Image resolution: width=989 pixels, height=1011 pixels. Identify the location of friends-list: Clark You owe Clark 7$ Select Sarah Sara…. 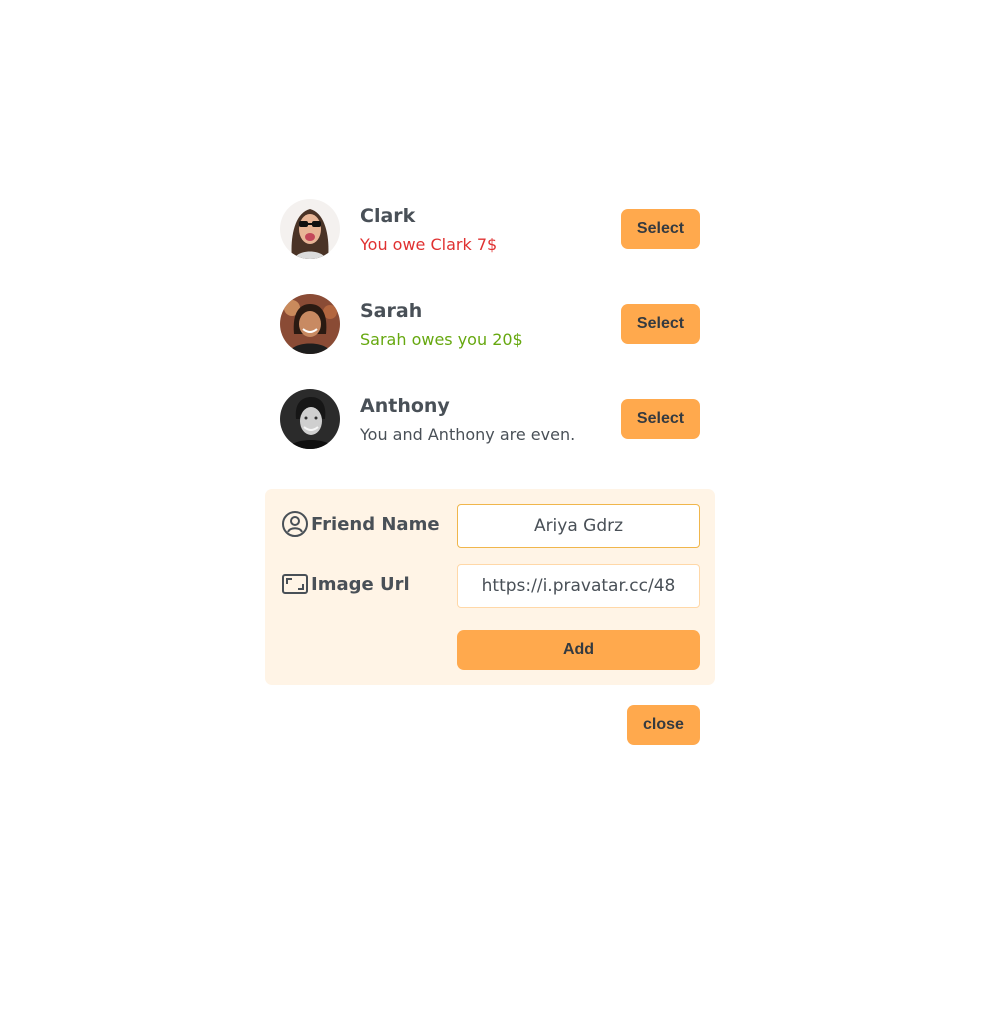
(490, 334).